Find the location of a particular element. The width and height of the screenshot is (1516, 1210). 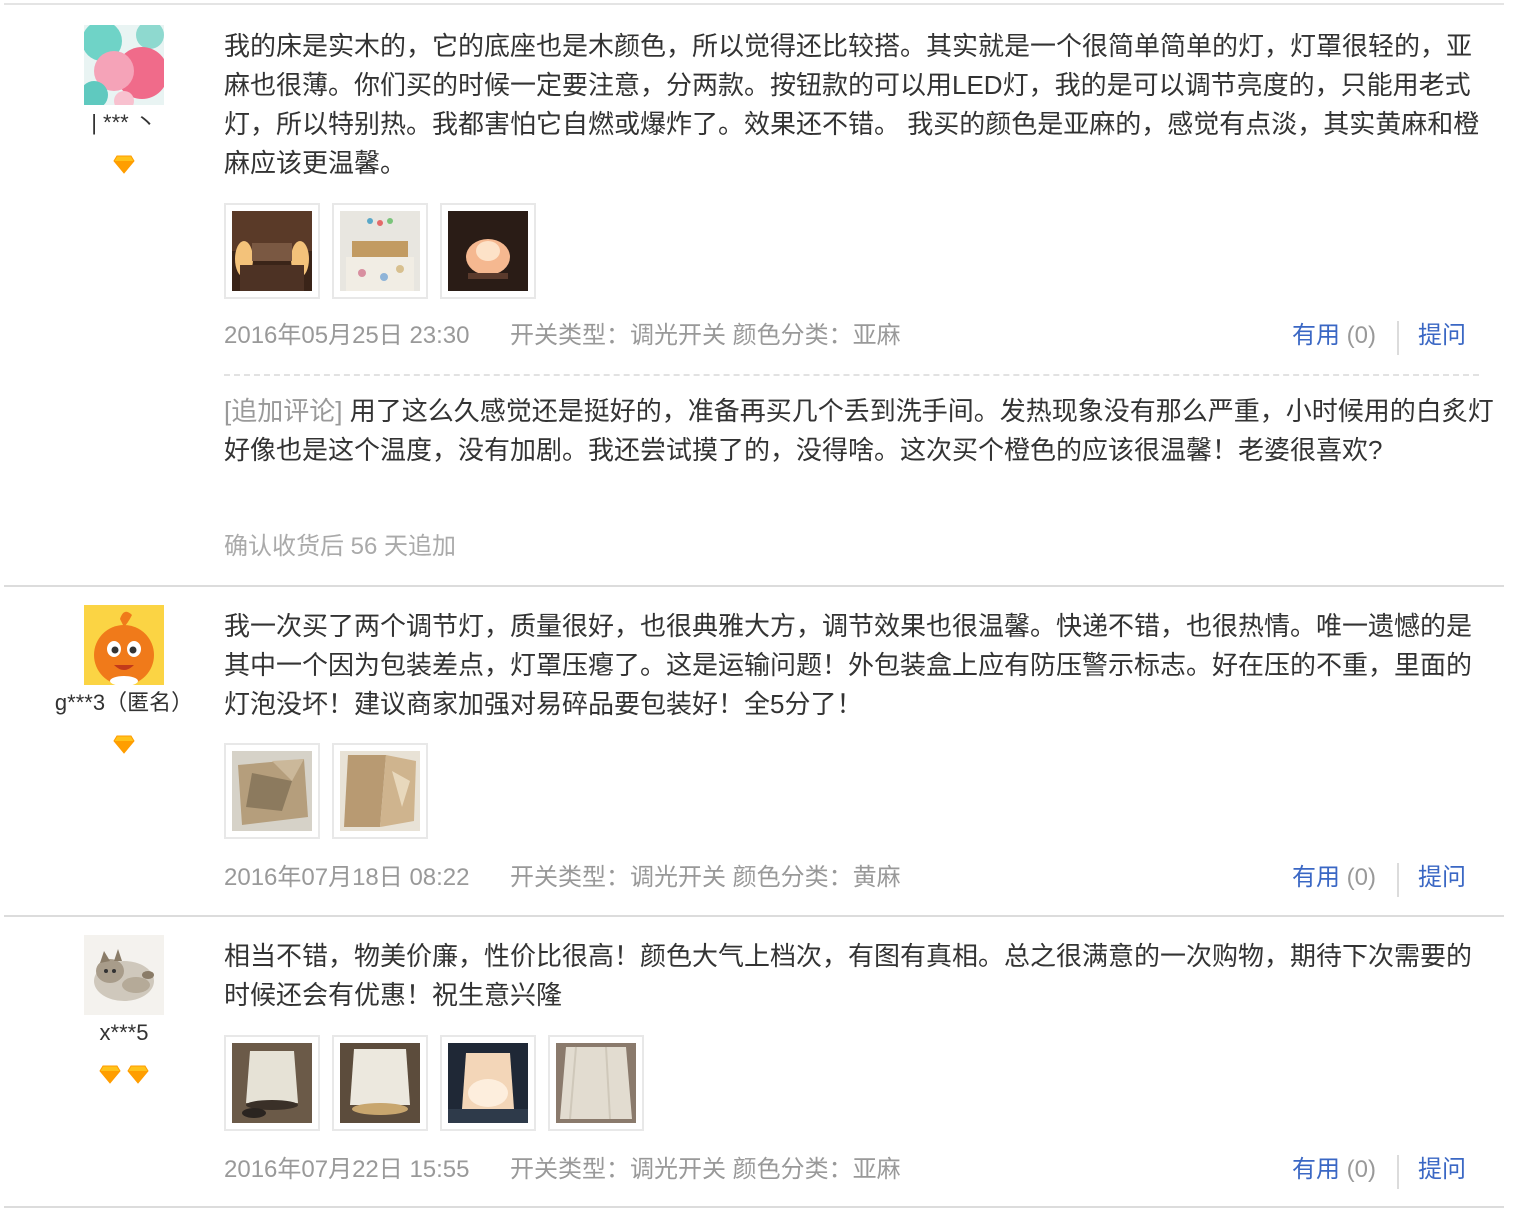

user-nickname: g***3（匿名） is located at coordinates (124, 703).